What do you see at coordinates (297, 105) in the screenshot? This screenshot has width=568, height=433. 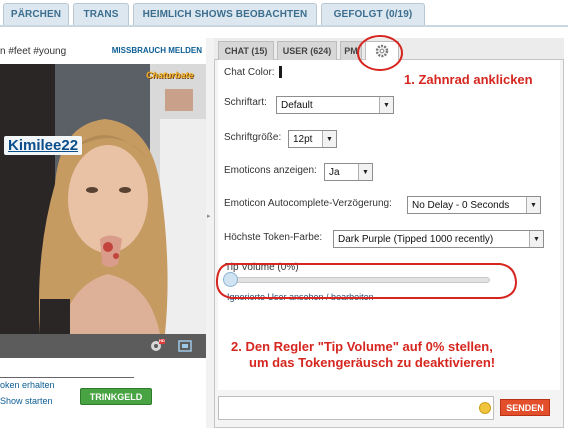 I see `font-select-value: Default` at bounding box center [297, 105].